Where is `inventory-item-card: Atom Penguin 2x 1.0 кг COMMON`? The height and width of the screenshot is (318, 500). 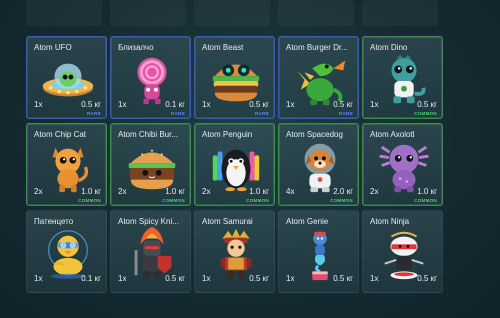
inventory-item-card: Atom Penguin 2x 1.0 кг COMMON is located at coordinates (234, 164).